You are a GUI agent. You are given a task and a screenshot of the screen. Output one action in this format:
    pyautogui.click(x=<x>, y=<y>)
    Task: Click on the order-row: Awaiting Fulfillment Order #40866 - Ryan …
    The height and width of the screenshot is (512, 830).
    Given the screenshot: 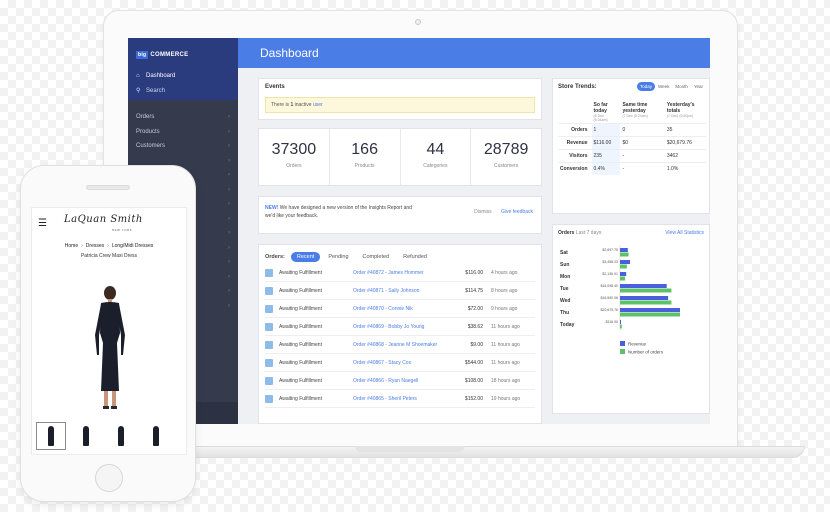 What is the action you would take?
    pyautogui.click(x=400, y=381)
    